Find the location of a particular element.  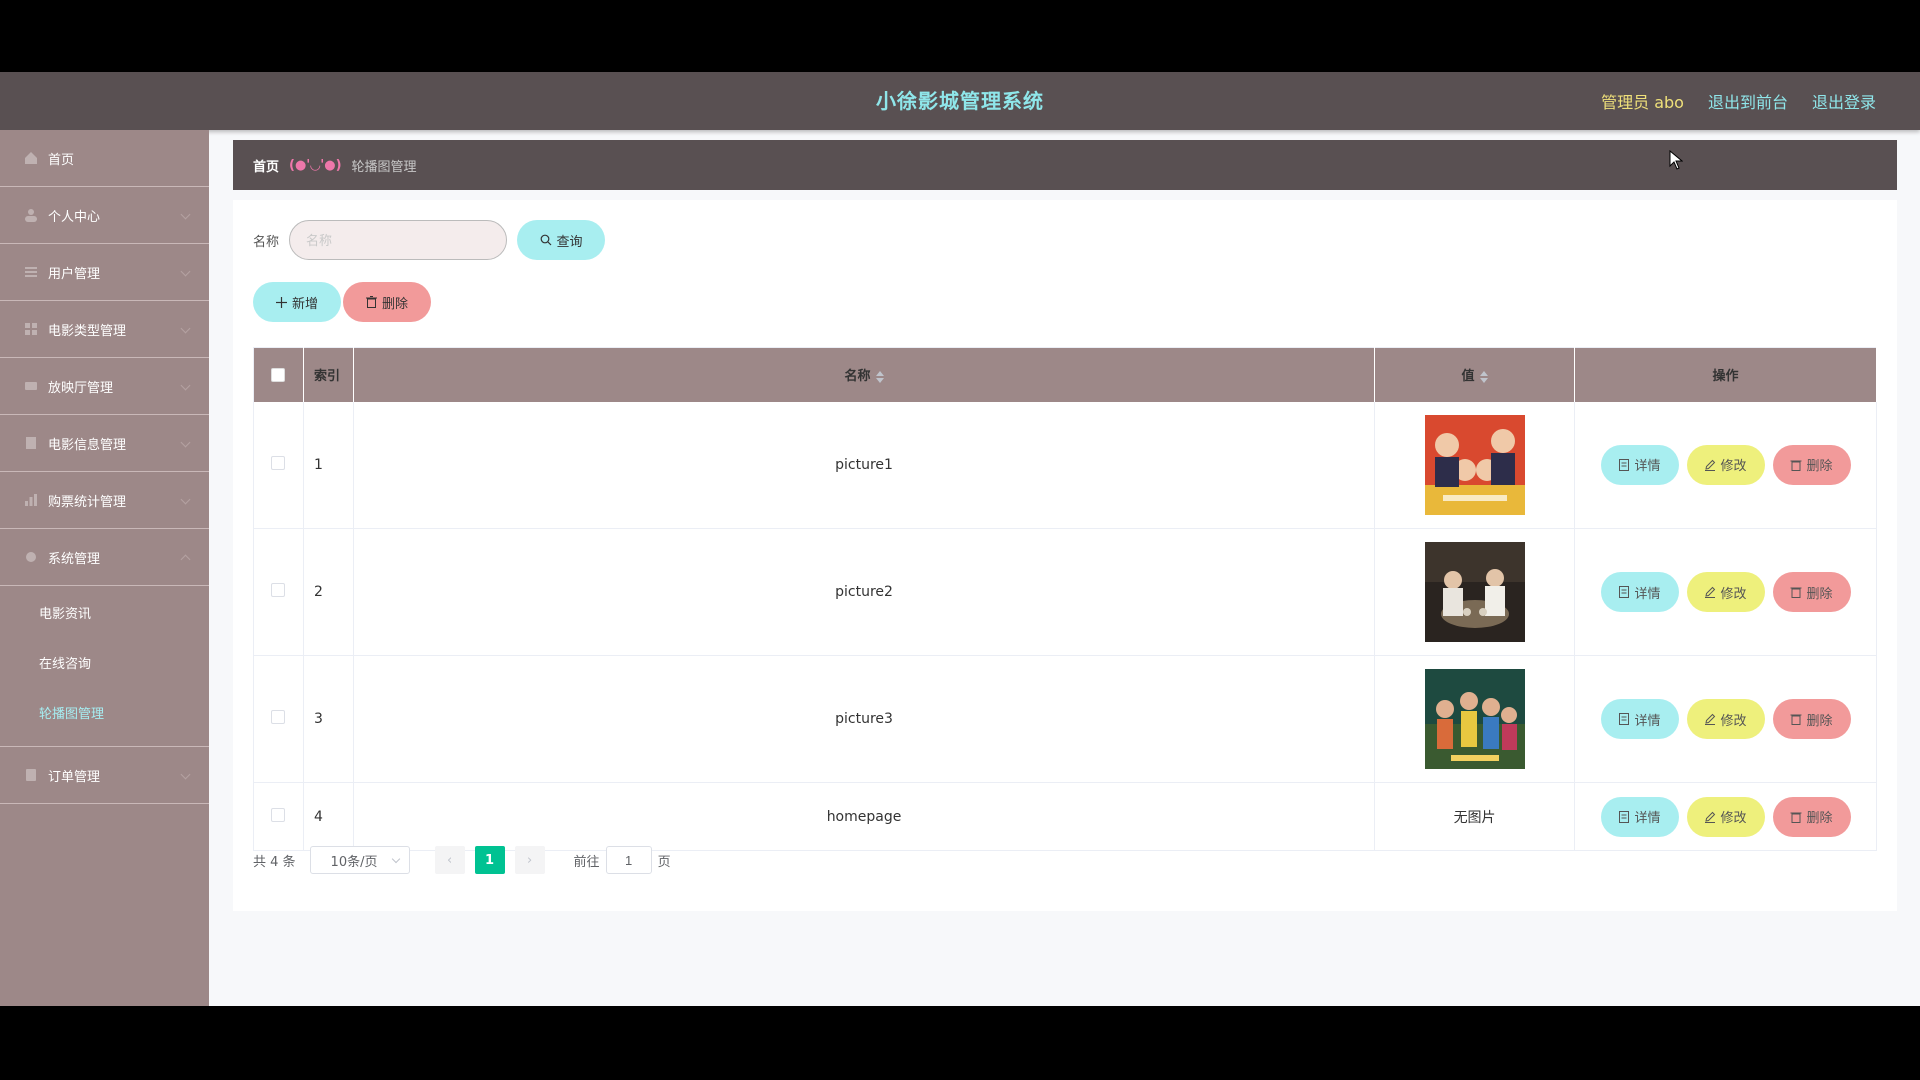

chevron-up-icon is located at coordinates (185, 559).